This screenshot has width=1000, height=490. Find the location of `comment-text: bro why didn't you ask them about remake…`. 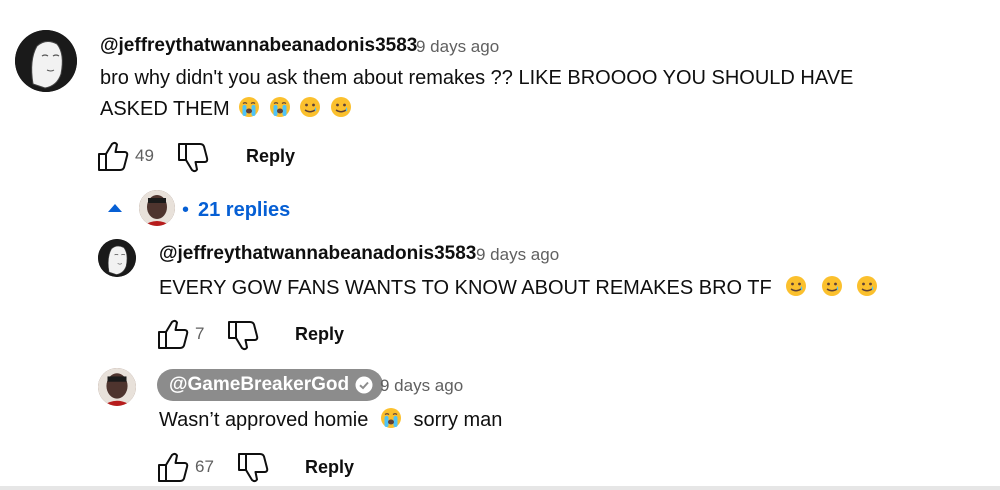

comment-text: bro why didn't you ask them about remake… is located at coordinates (476, 94).